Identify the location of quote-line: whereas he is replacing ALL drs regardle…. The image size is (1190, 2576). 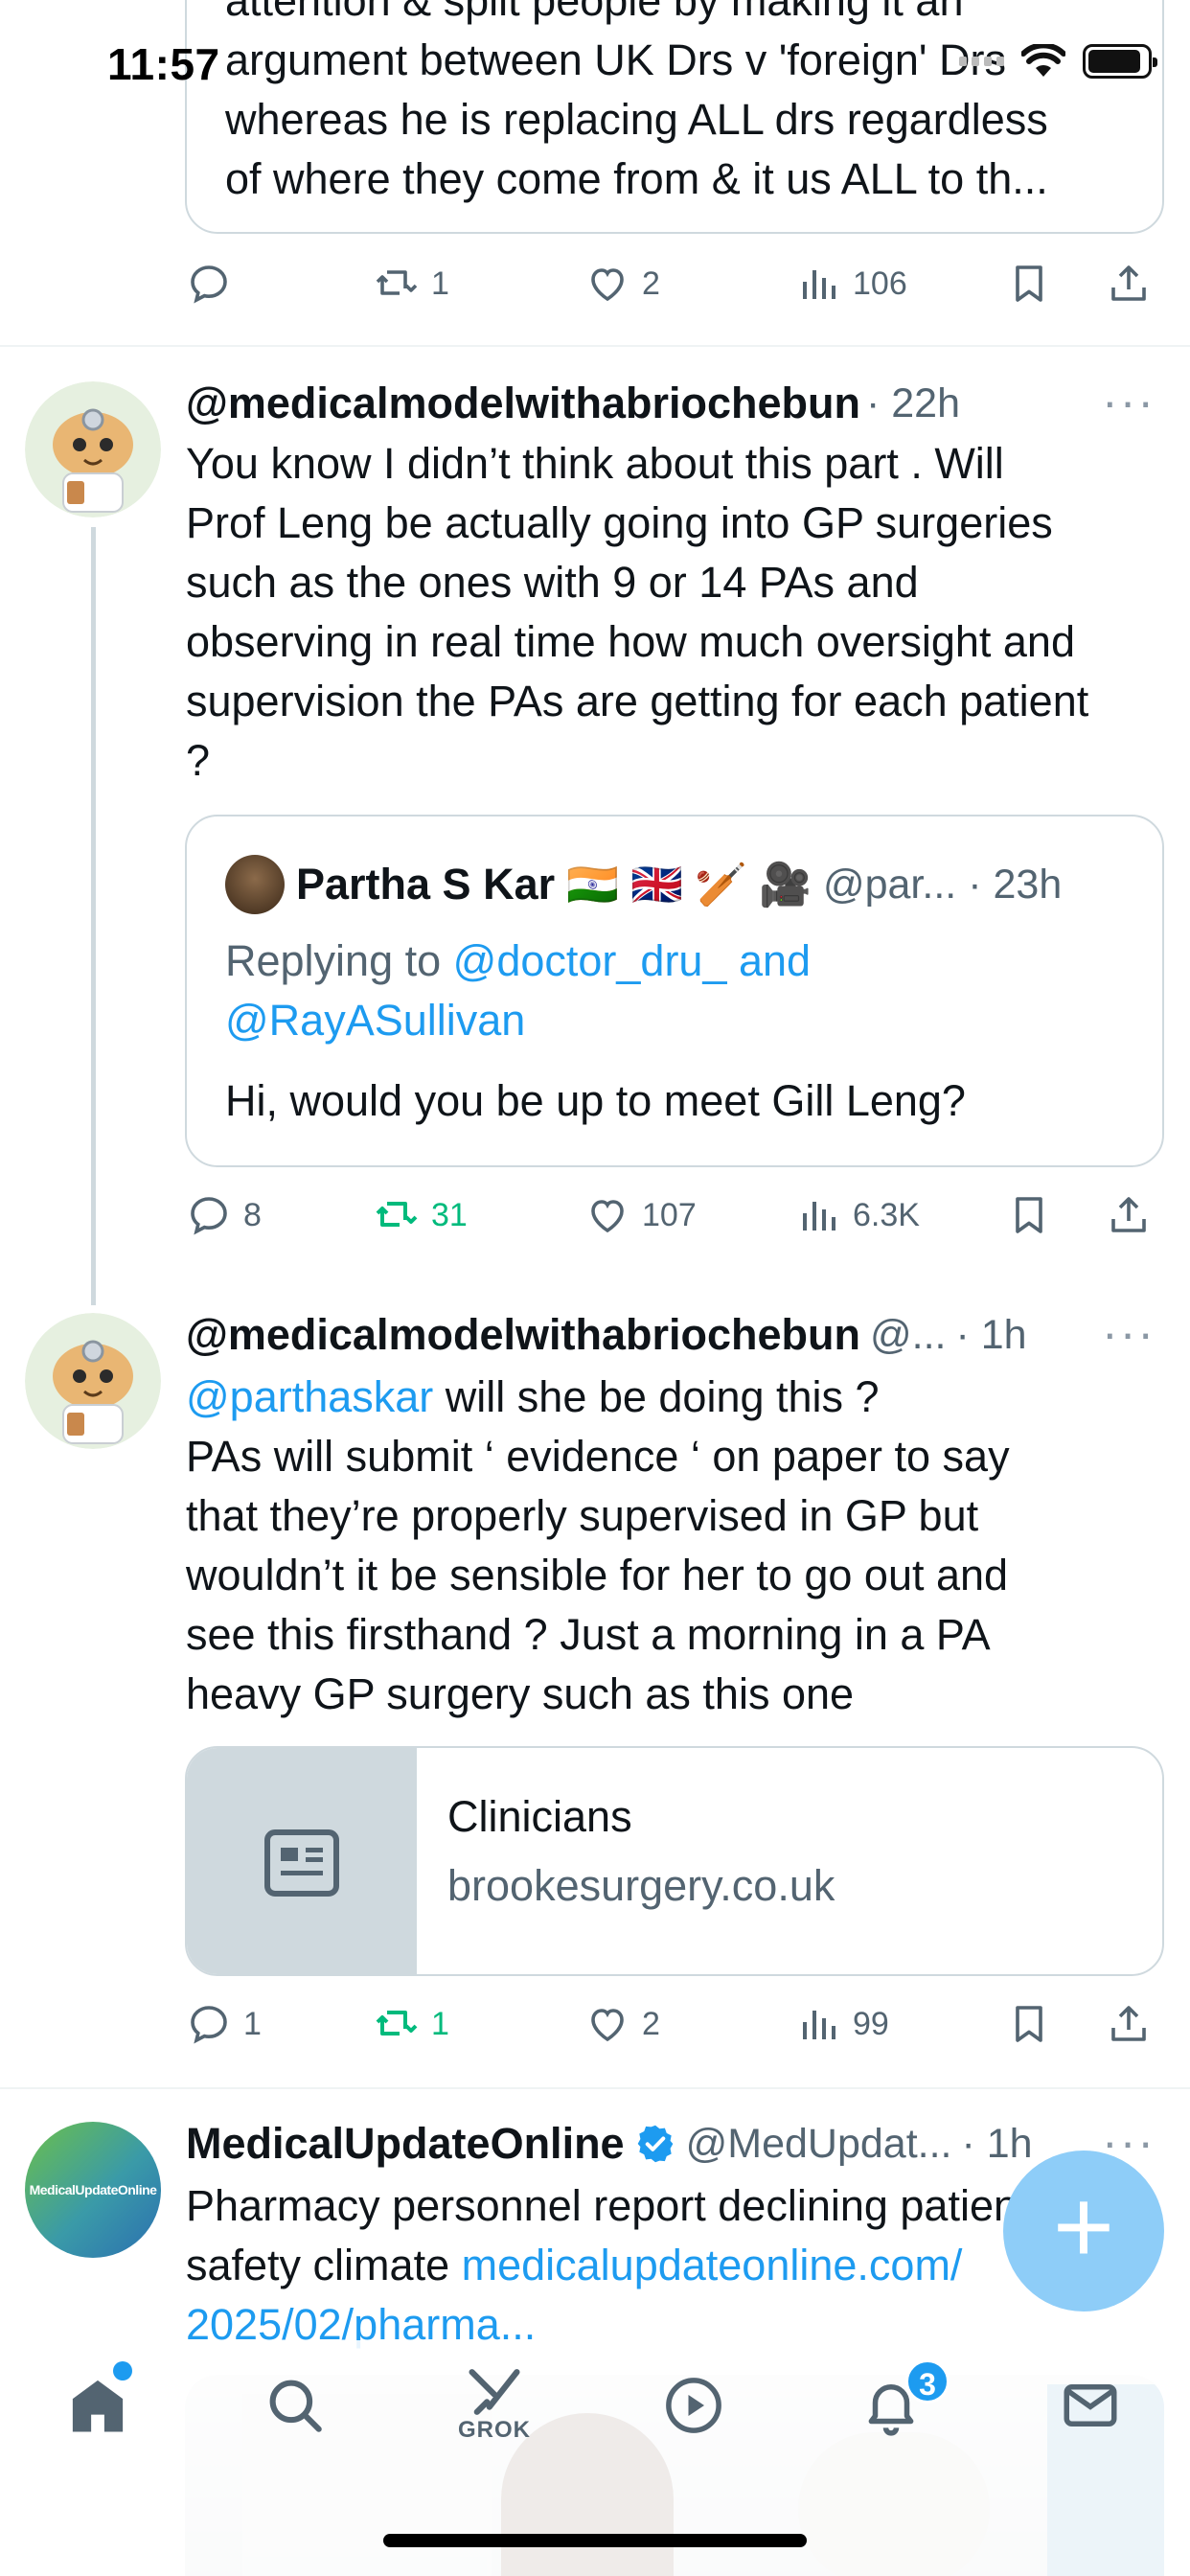
(637, 120).